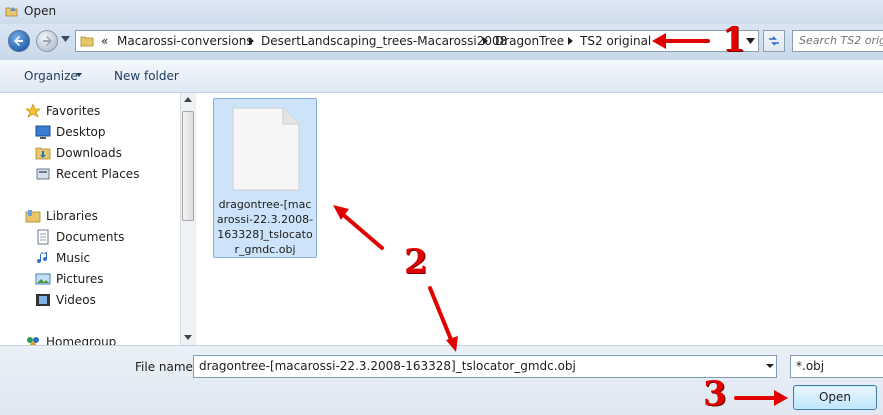 This screenshot has height=415, width=883. Describe the element at coordinates (715, 394) in the screenshot. I see `annotation-number-3: 3` at that location.